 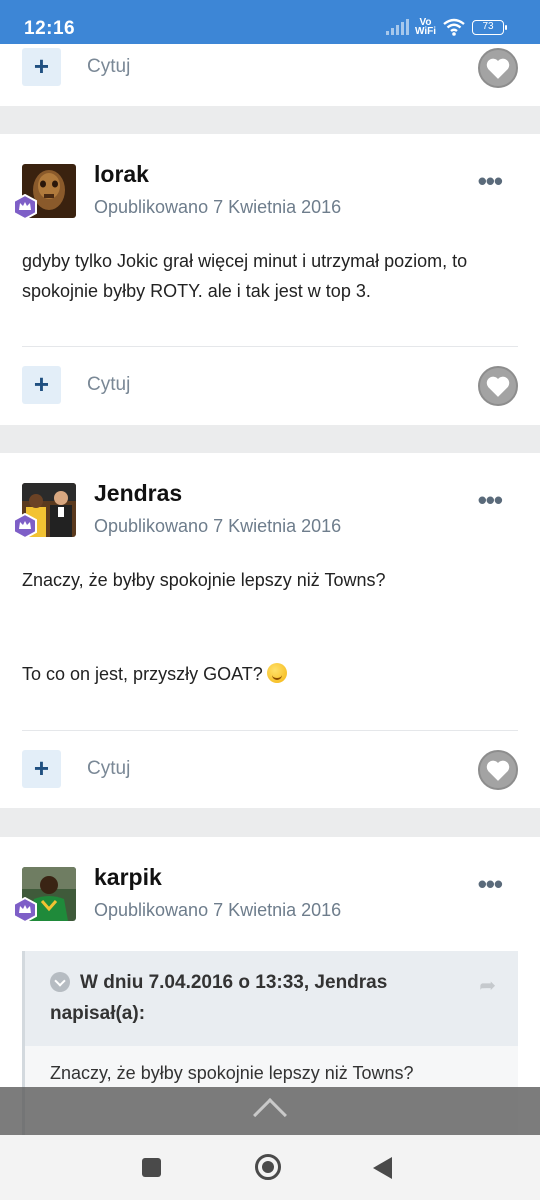 What do you see at coordinates (489, 27) in the screenshot?
I see `battery-icon: 73` at bounding box center [489, 27].